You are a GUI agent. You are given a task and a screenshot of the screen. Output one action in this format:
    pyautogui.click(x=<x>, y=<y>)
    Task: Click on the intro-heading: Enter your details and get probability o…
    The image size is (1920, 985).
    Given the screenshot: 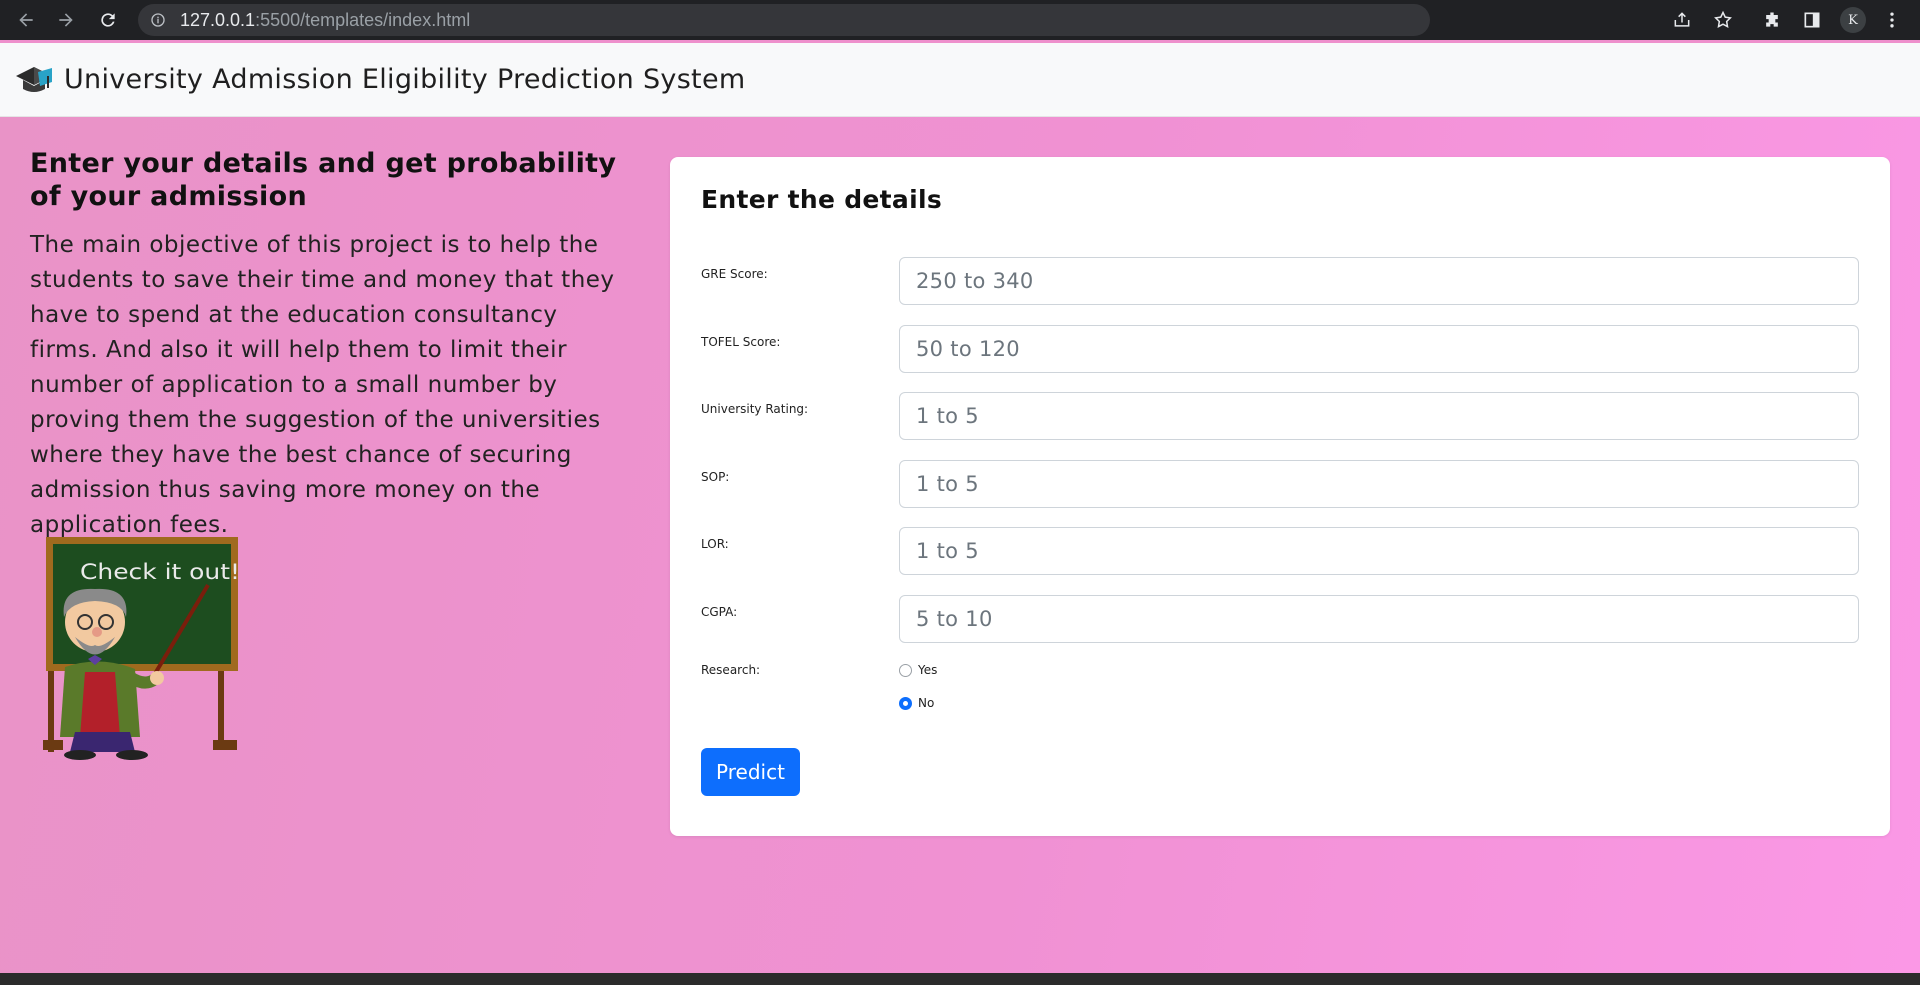 What is the action you would take?
    pyautogui.click(x=323, y=180)
    